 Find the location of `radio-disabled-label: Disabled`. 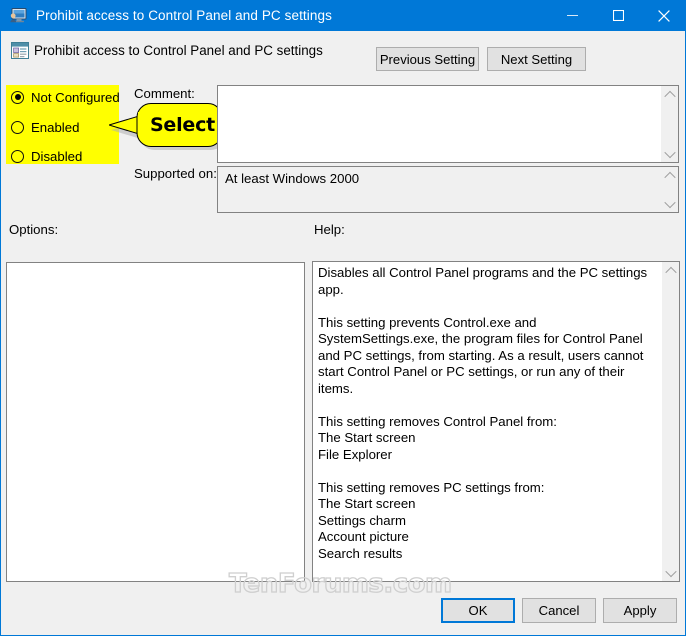

radio-disabled-label: Disabled is located at coordinates (57, 156).